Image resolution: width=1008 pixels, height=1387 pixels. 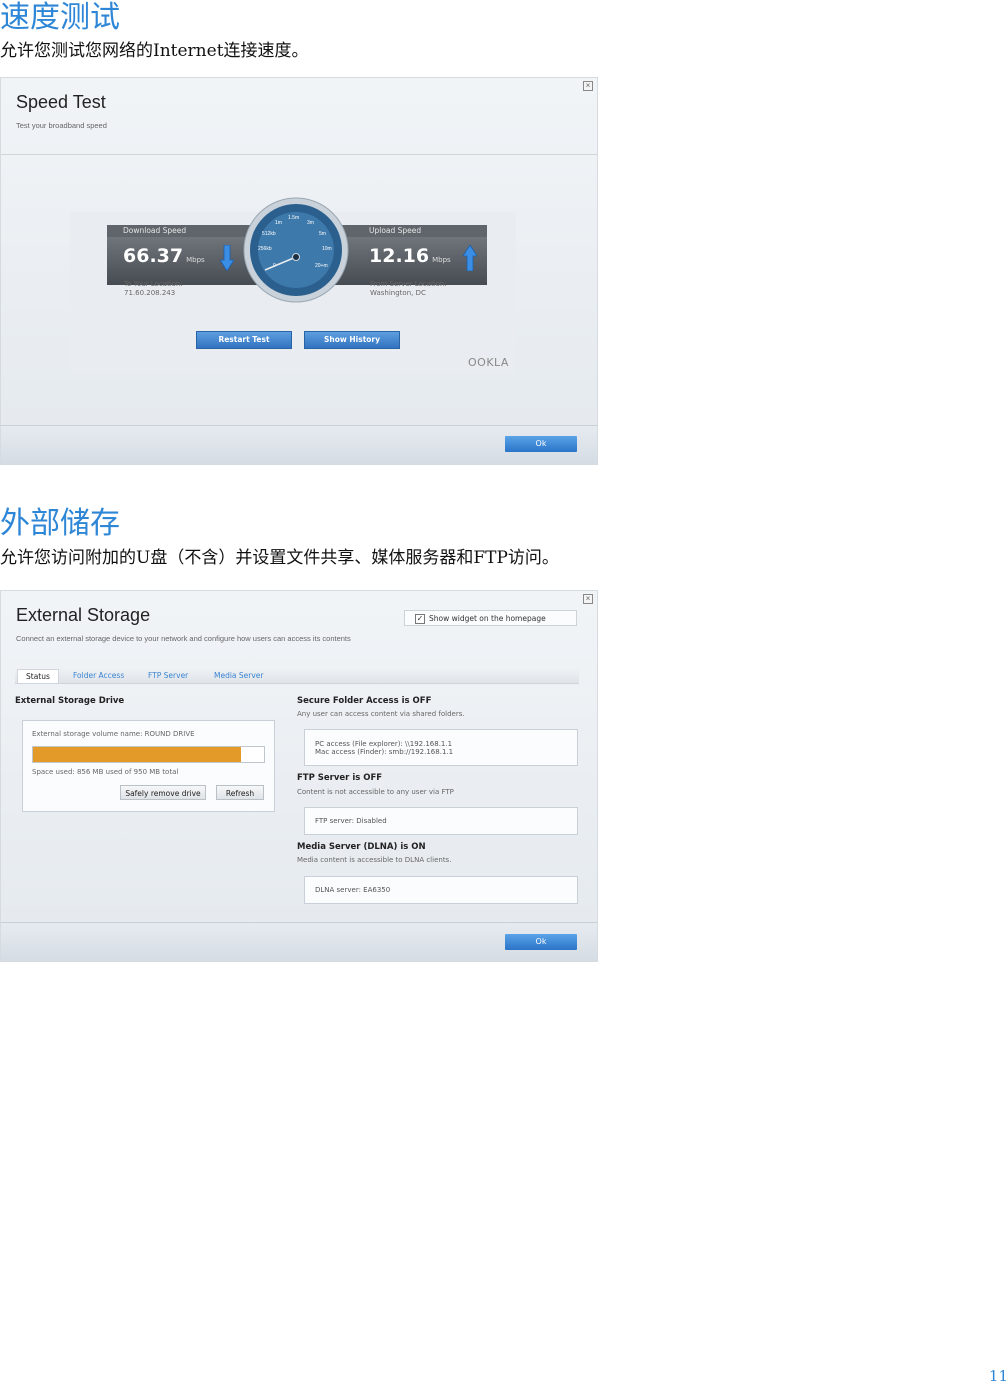 What do you see at coordinates (410, 256) in the screenshot?
I see `upload-value: 12.16 Mbps` at bounding box center [410, 256].